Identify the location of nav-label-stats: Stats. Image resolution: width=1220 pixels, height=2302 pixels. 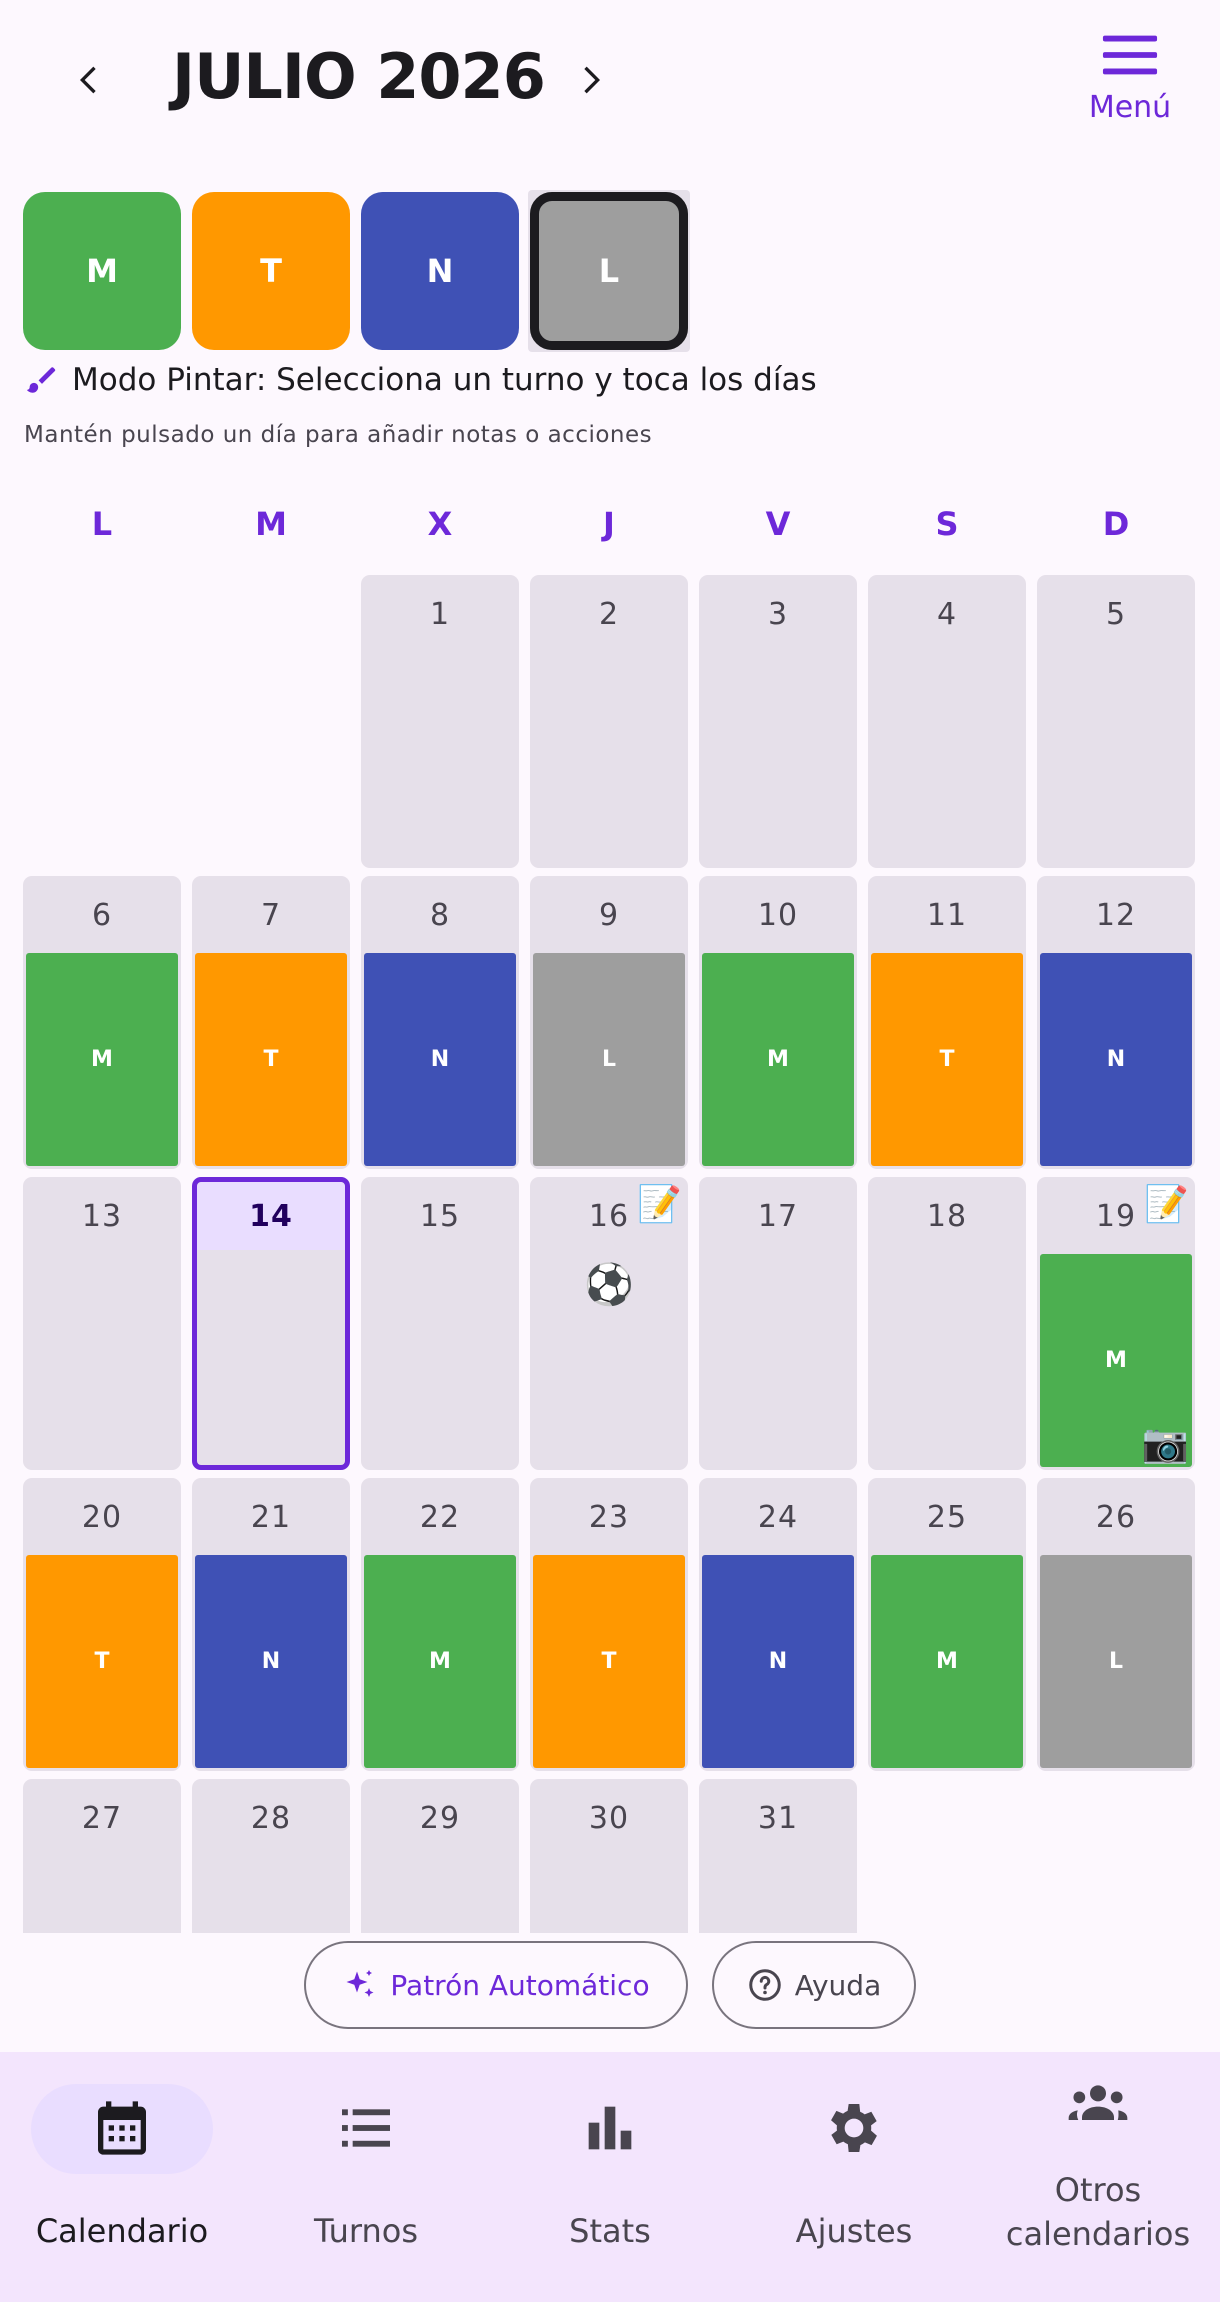
(610, 2231).